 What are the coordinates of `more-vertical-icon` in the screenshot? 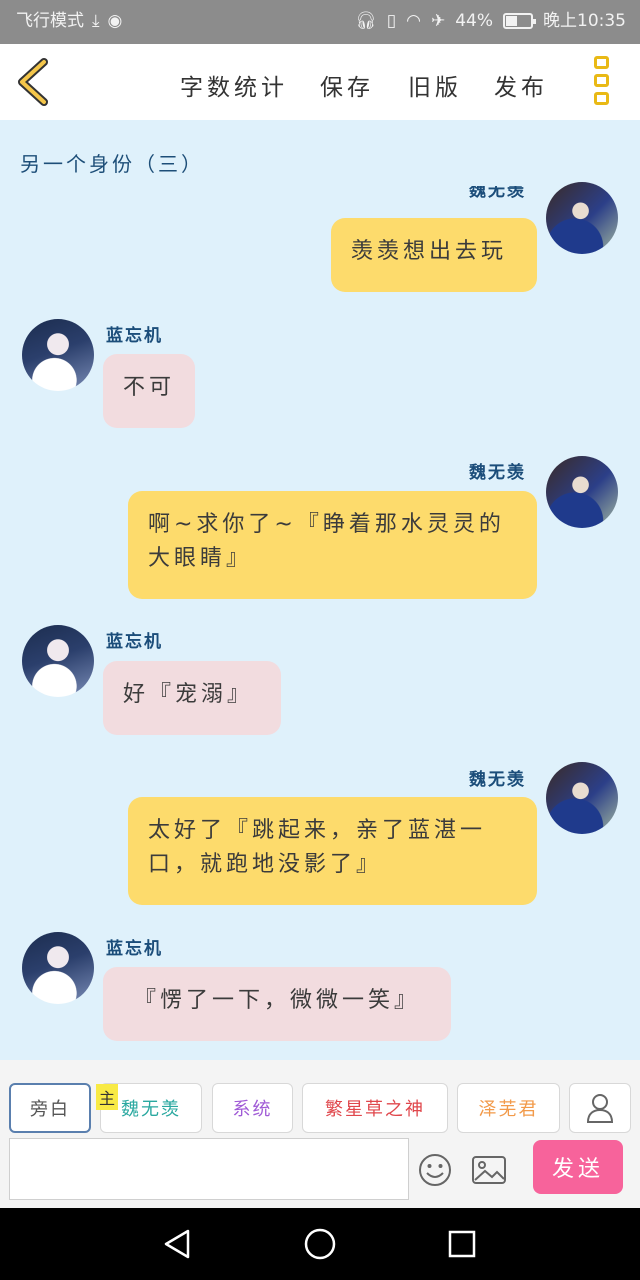 It's located at (604, 83).